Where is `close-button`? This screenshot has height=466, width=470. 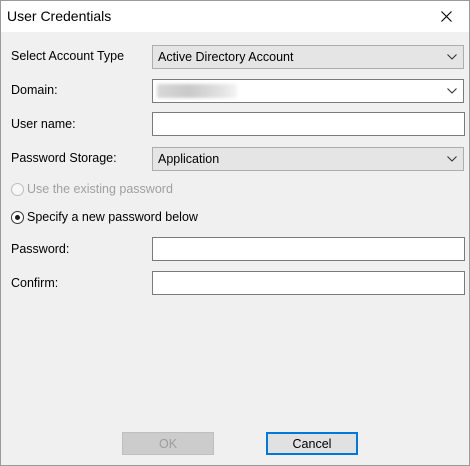 close-button is located at coordinates (446, 16).